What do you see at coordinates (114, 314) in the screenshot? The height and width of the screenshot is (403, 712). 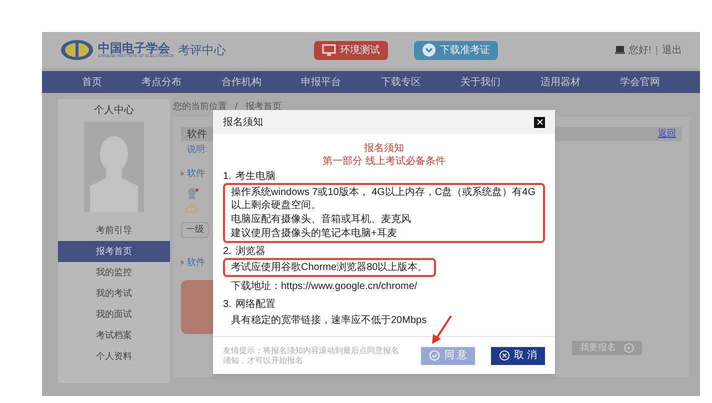 I see `sidebar-menu-item: 我的面试` at bounding box center [114, 314].